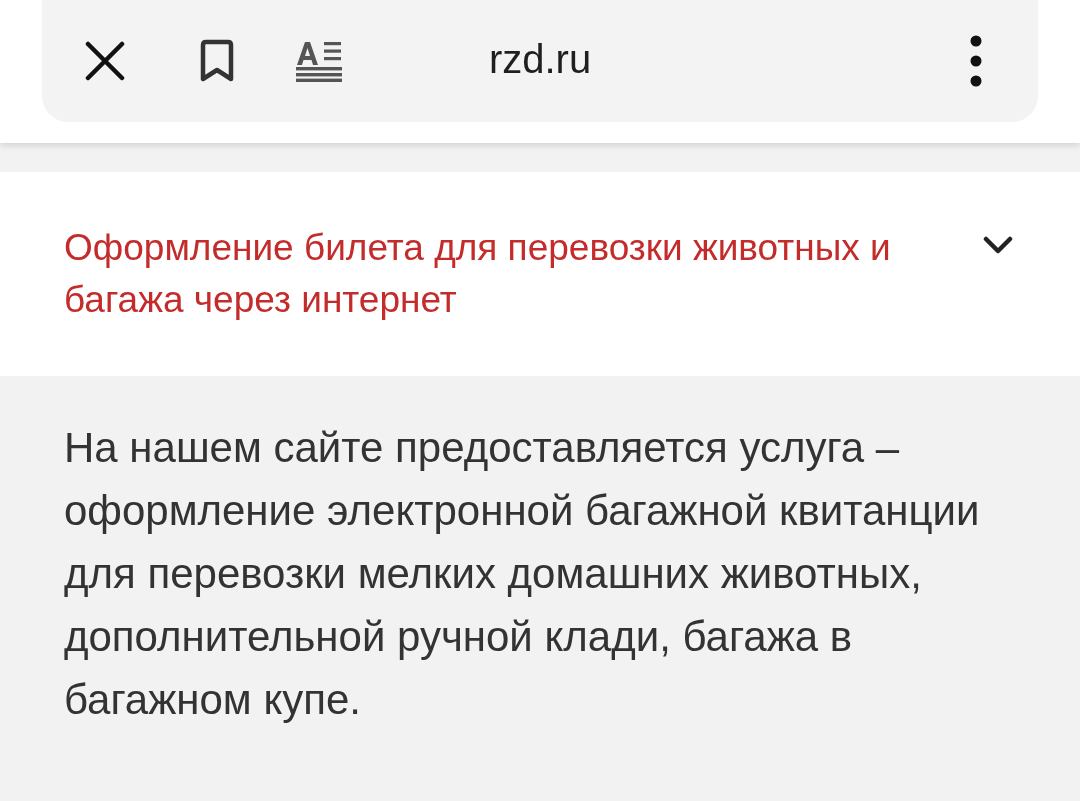 Image resolution: width=1080 pixels, height=801 pixels. I want to click on menu-button, so click(976, 61).